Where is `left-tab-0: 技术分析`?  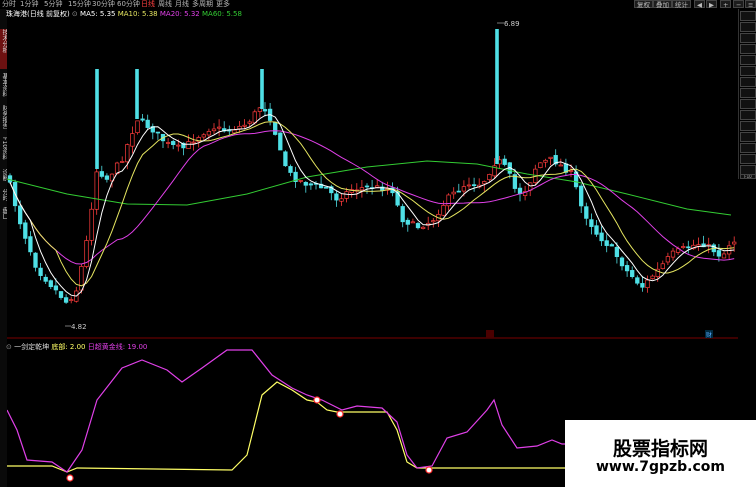
left-tab-0: 技术分析 is located at coordinates (3, 49).